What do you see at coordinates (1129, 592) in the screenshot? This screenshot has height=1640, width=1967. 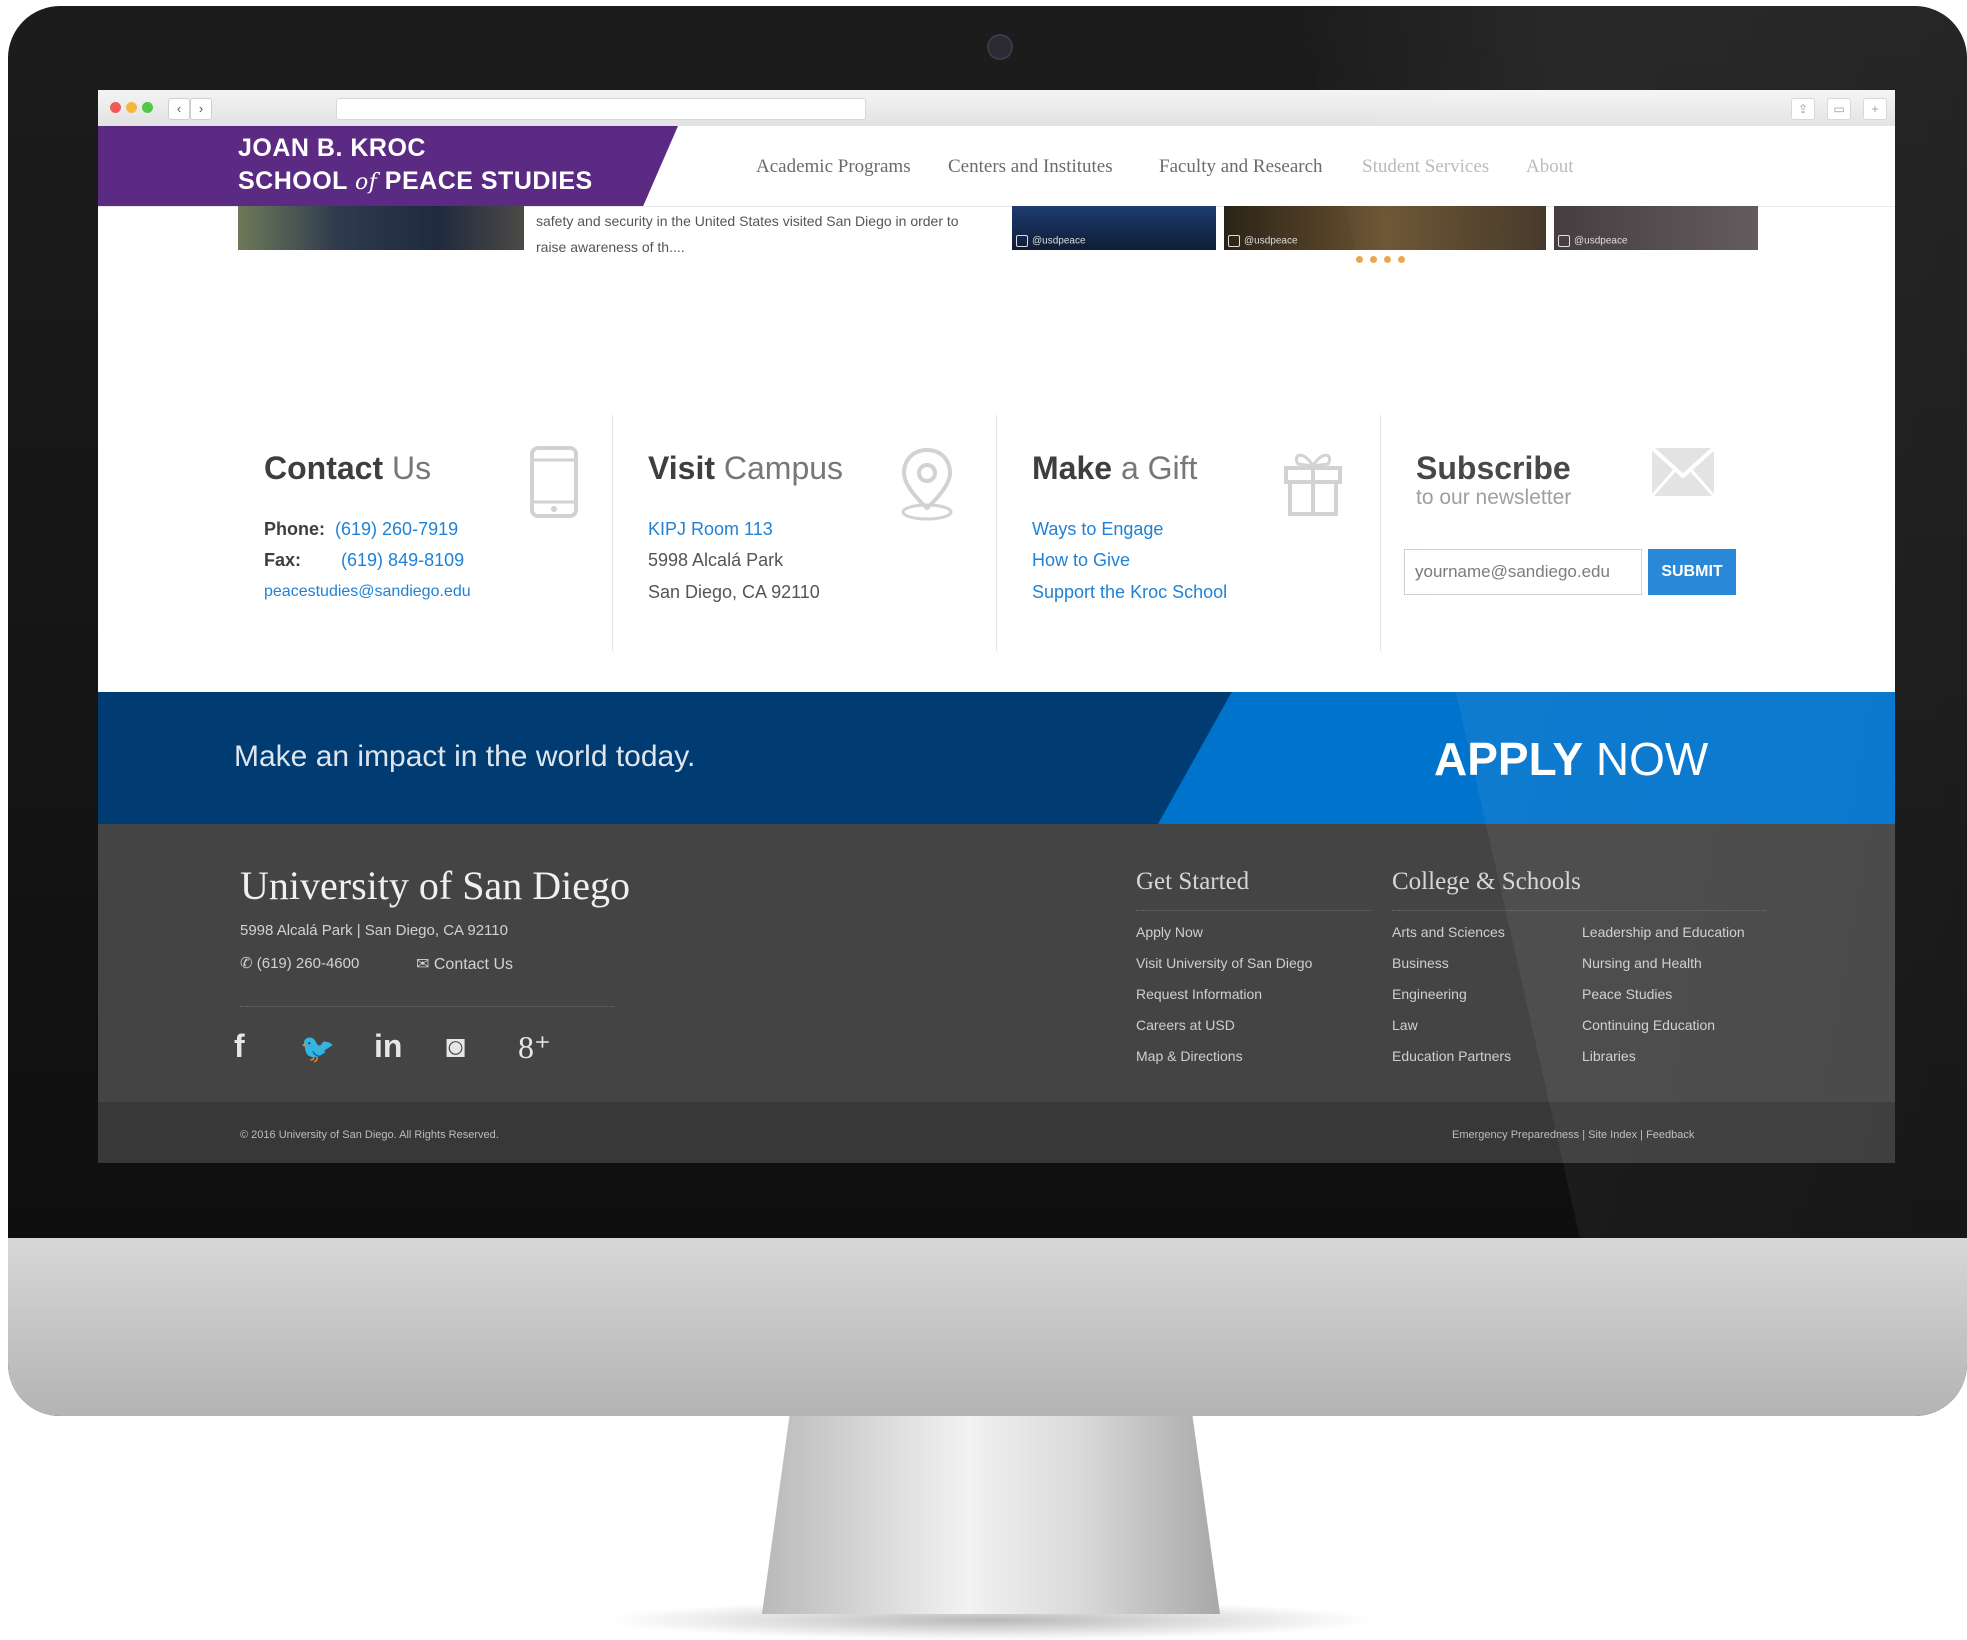 I see `support-kroc-link: Support the Kroc School` at bounding box center [1129, 592].